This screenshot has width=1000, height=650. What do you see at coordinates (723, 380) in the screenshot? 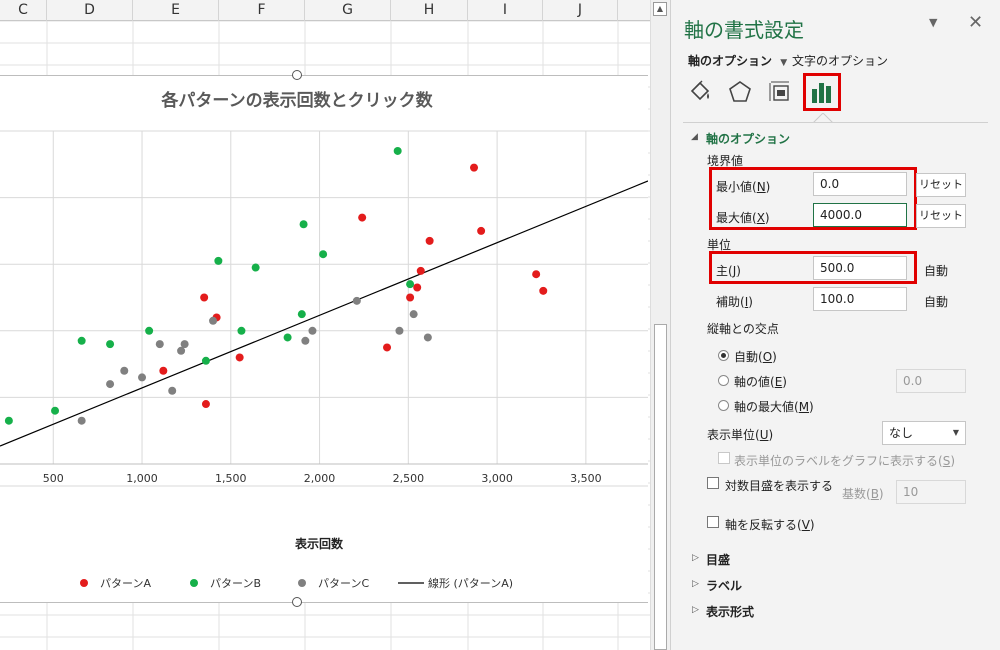
I see `cross-value-radio` at bounding box center [723, 380].